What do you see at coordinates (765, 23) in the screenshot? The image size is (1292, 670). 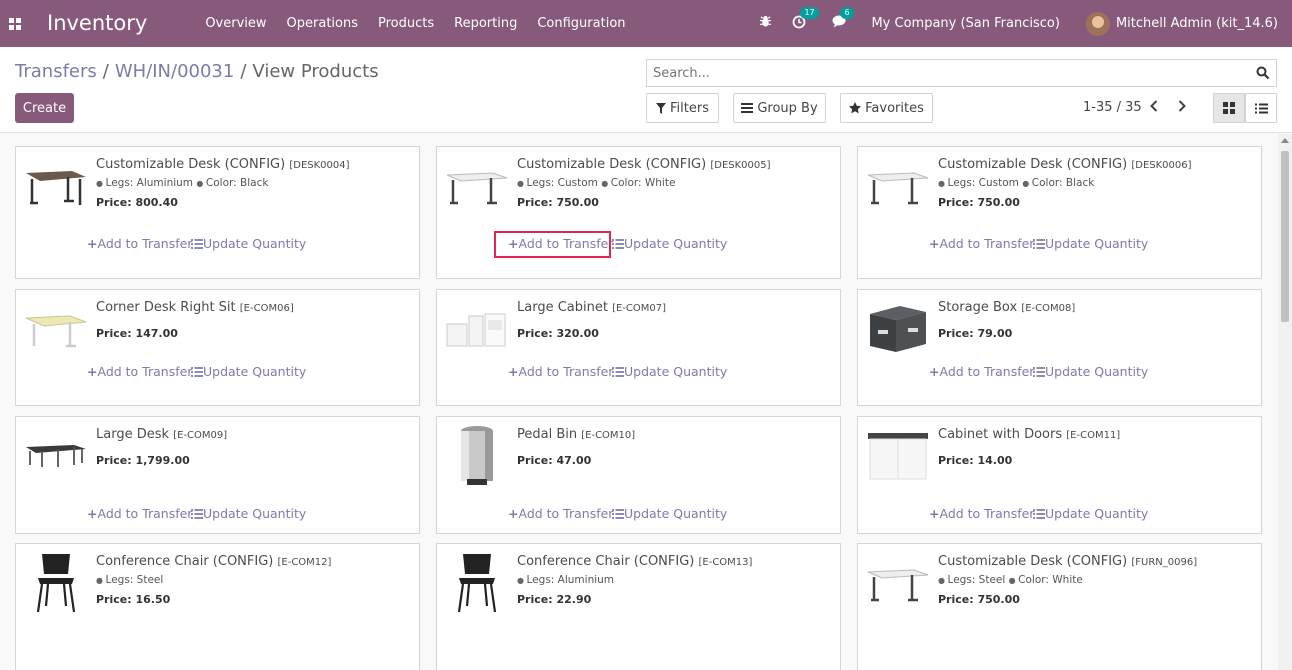 I see `bug-icon` at bounding box center [765, 23].